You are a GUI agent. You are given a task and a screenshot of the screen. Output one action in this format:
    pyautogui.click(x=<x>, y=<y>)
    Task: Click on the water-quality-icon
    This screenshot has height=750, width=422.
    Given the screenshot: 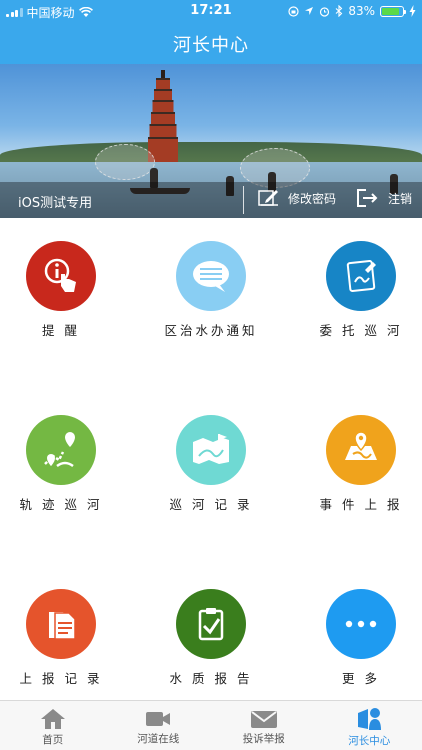 What is the action you would take?
    pyautogui.click(x=211, y=624)
    